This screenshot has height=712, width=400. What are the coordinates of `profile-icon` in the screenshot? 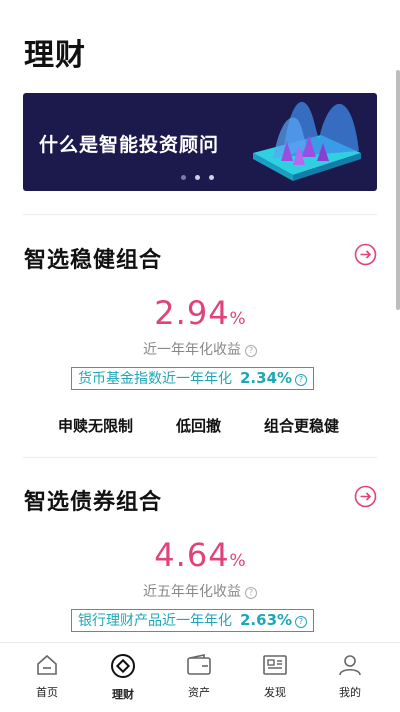 It's located at (350, 665).